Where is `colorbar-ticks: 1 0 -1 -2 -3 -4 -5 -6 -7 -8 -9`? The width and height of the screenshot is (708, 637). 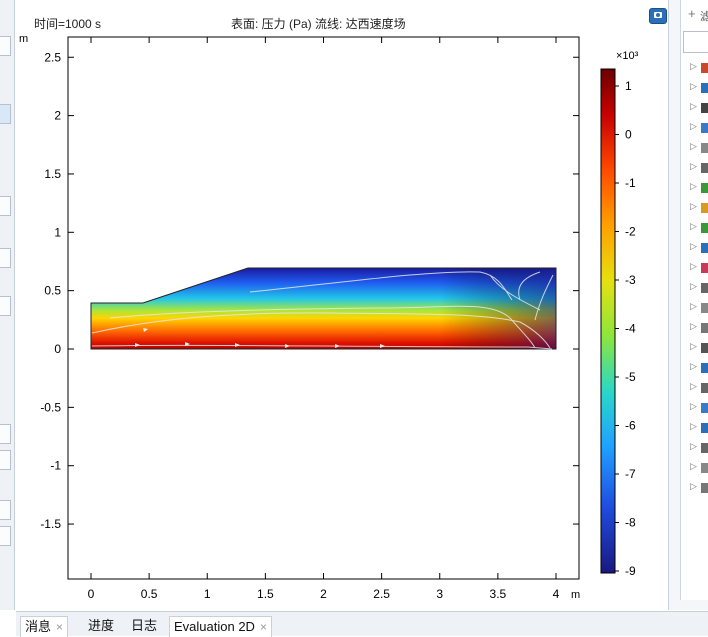
colorbar-ticks: 1 0 -1 -2 -3 -4 -5 -6 -7 -8 -9 is located at coordinates (625, 328).